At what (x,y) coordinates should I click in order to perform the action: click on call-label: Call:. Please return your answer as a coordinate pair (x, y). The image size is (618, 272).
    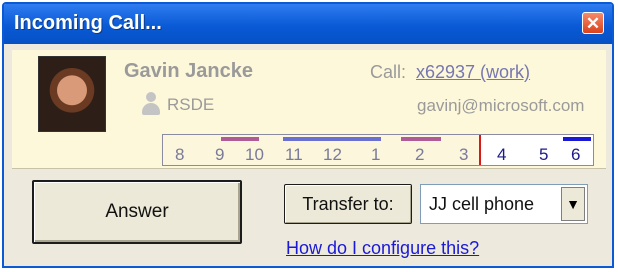
    Looking at the image, I should click on (388, 72).